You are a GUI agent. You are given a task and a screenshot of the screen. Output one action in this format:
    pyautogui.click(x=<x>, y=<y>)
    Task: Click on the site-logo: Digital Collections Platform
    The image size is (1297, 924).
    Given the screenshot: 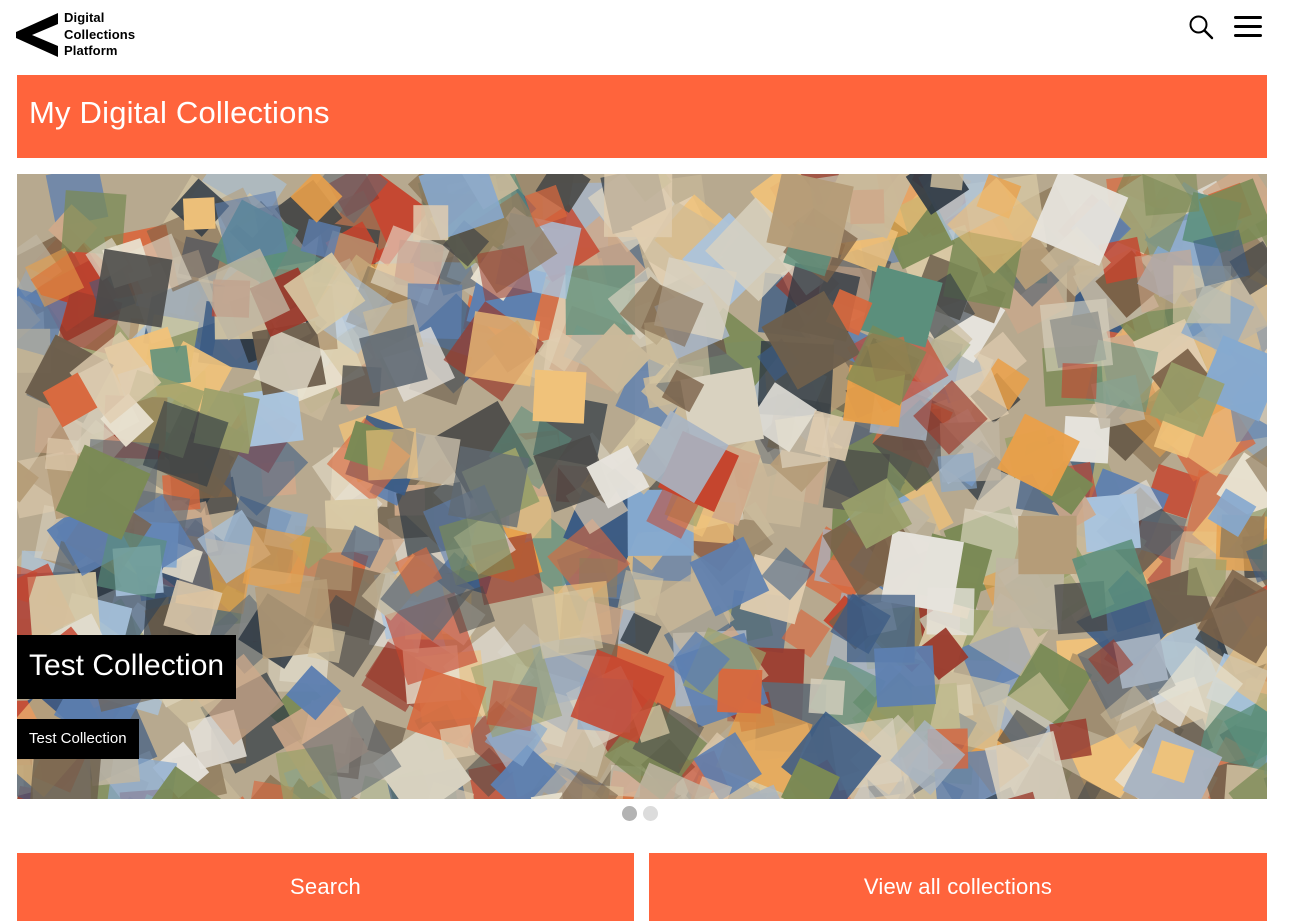 What is the action you would take?
    pyautogui.click(x=75, y=35)
    